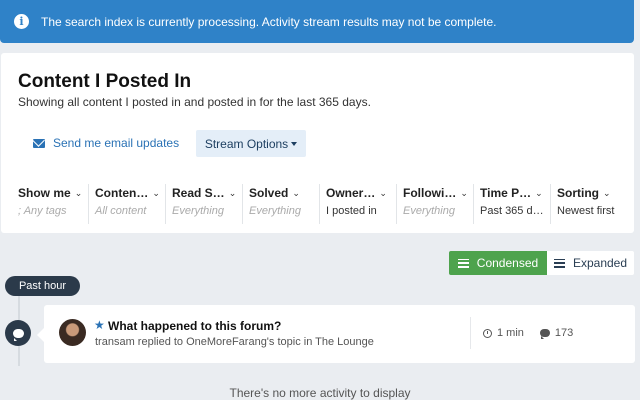  I want to click on email-updates-label: Send me email updates, so click(116, 143).